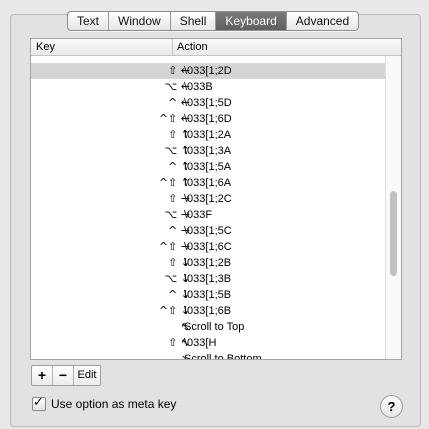 This screenshot has width=429, height=429. What do you see at coordinates (322, 21) in the screenshot?
I see `tab-advanced: Advanced` at bounding box center [322, 21].